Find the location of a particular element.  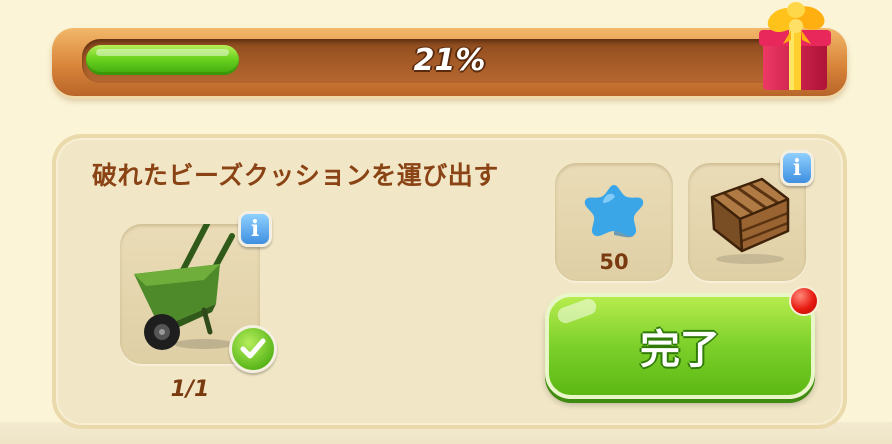

progress-track: 21% is located at coordinates (449, 61).